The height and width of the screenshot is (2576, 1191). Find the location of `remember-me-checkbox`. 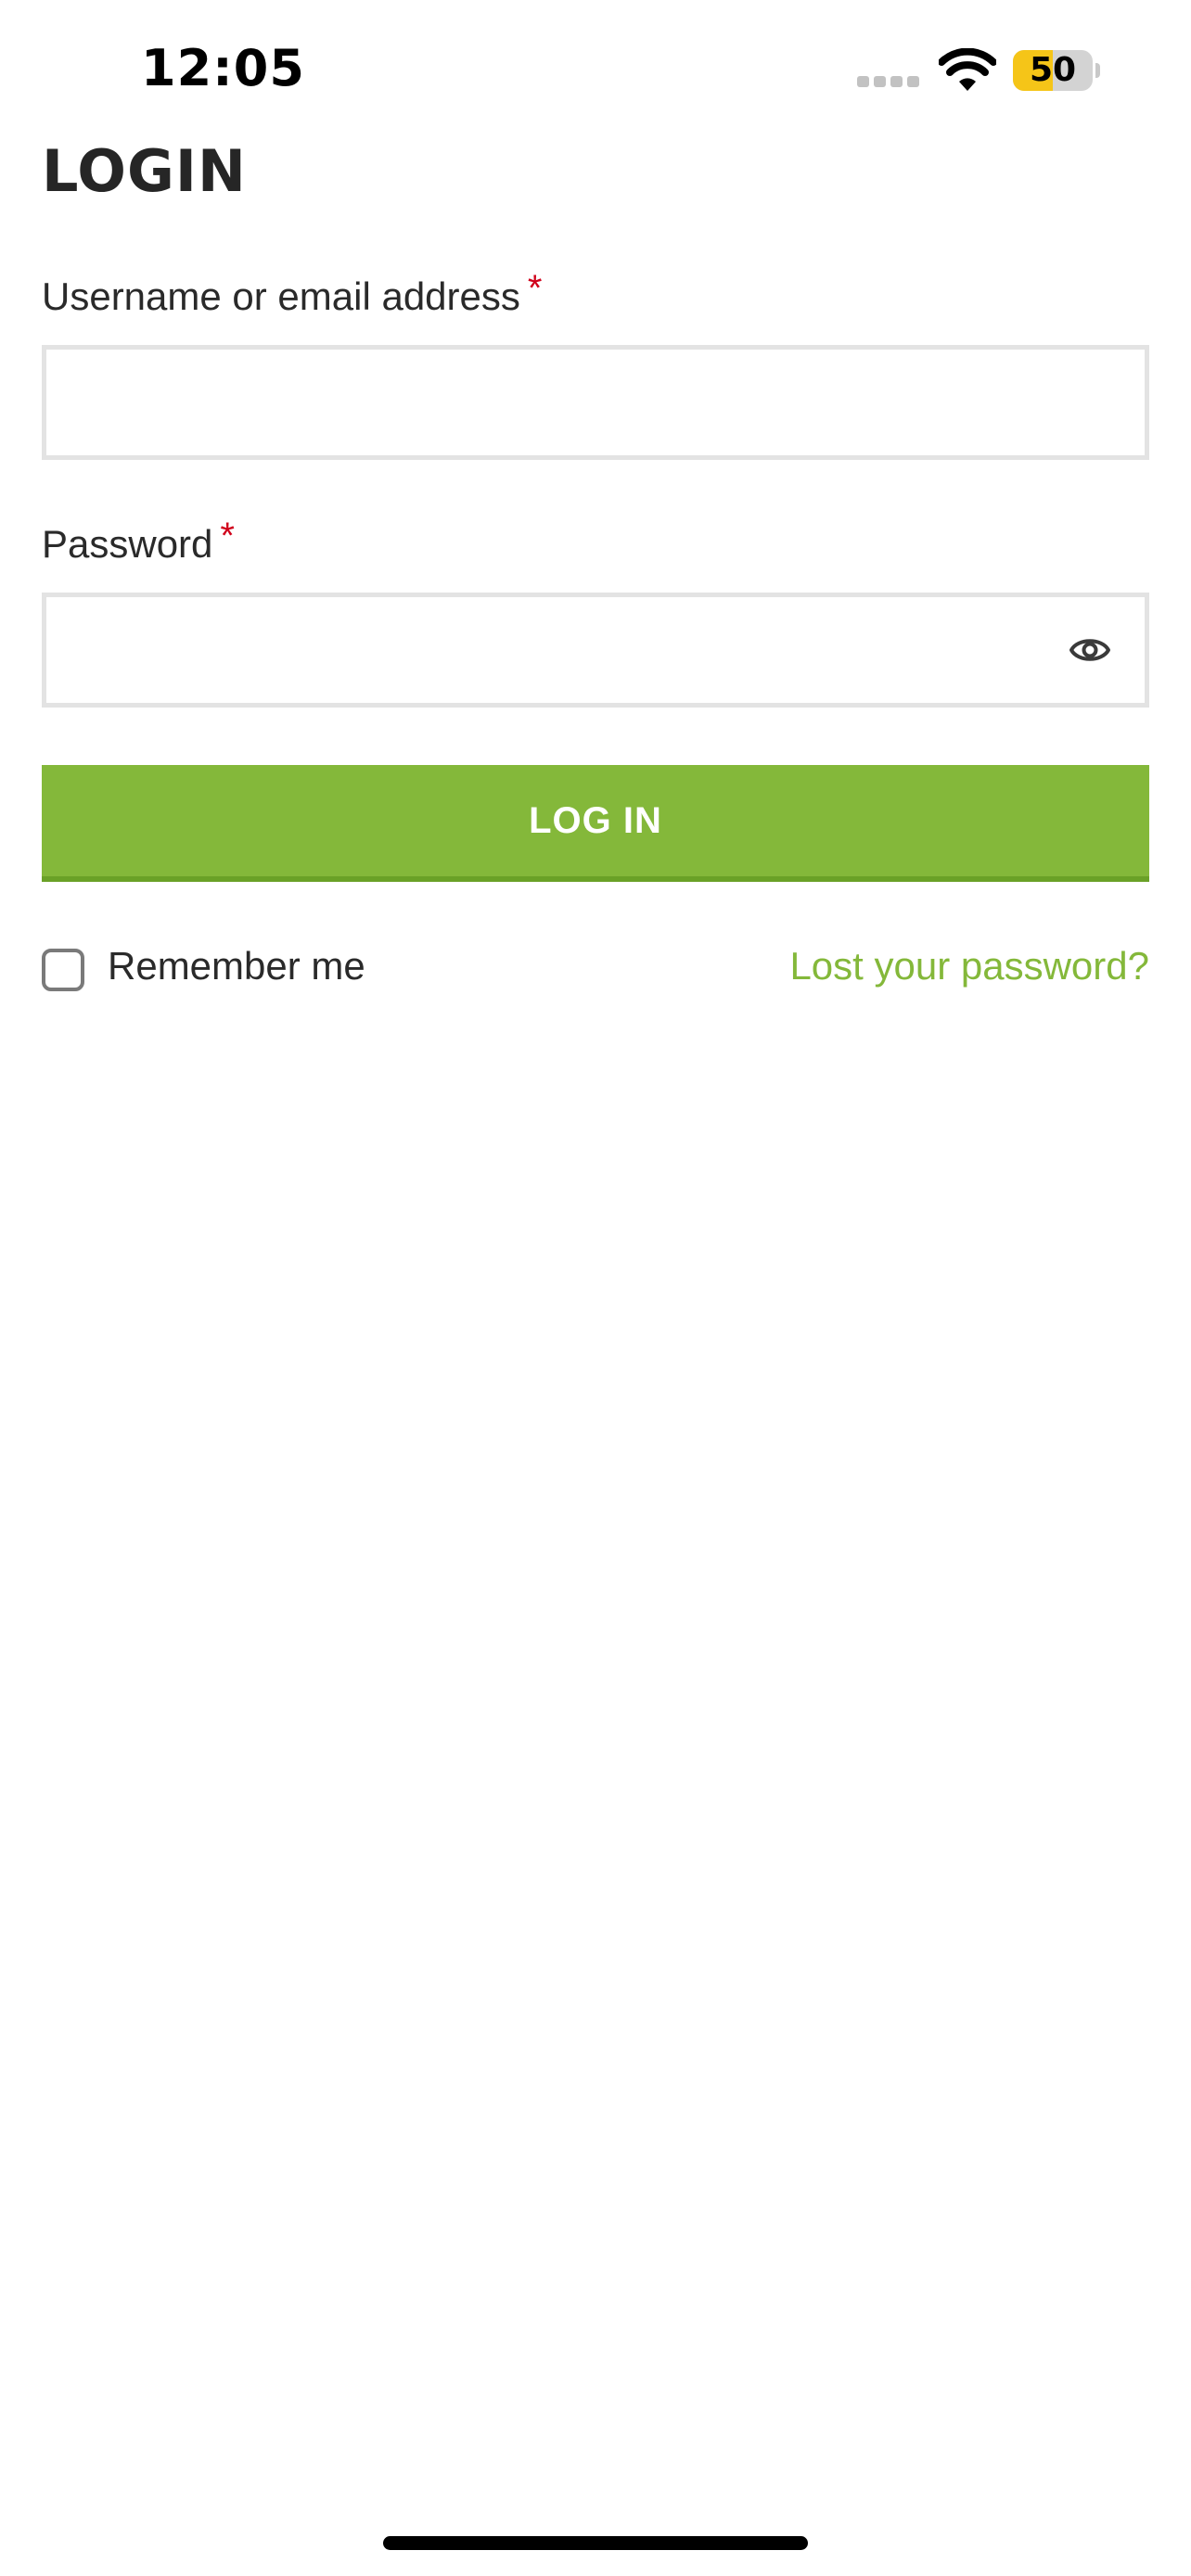

remember-me-checkbox is located at coordinates (63, 970).